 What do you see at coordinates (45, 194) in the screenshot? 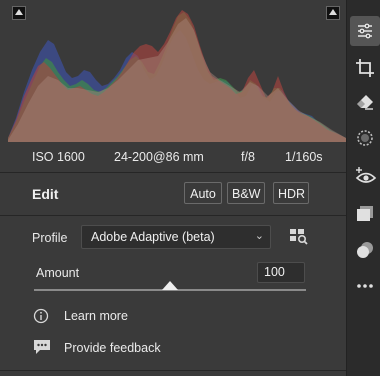
I see `edit-title: Edit` at bounding box center [45, 194].